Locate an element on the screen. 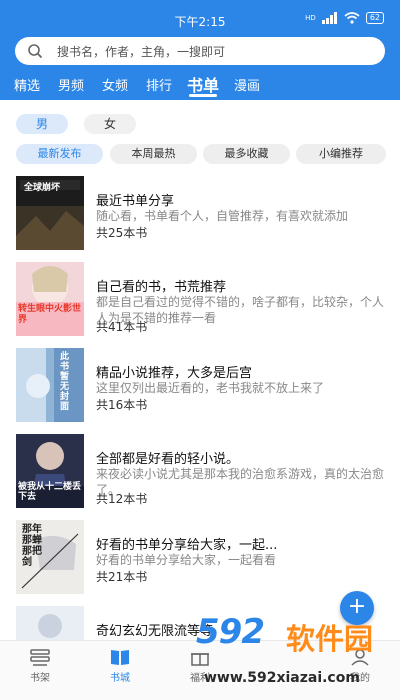  book-cover: 那年那蝉那把剑 is located at coordinates (50, 557).